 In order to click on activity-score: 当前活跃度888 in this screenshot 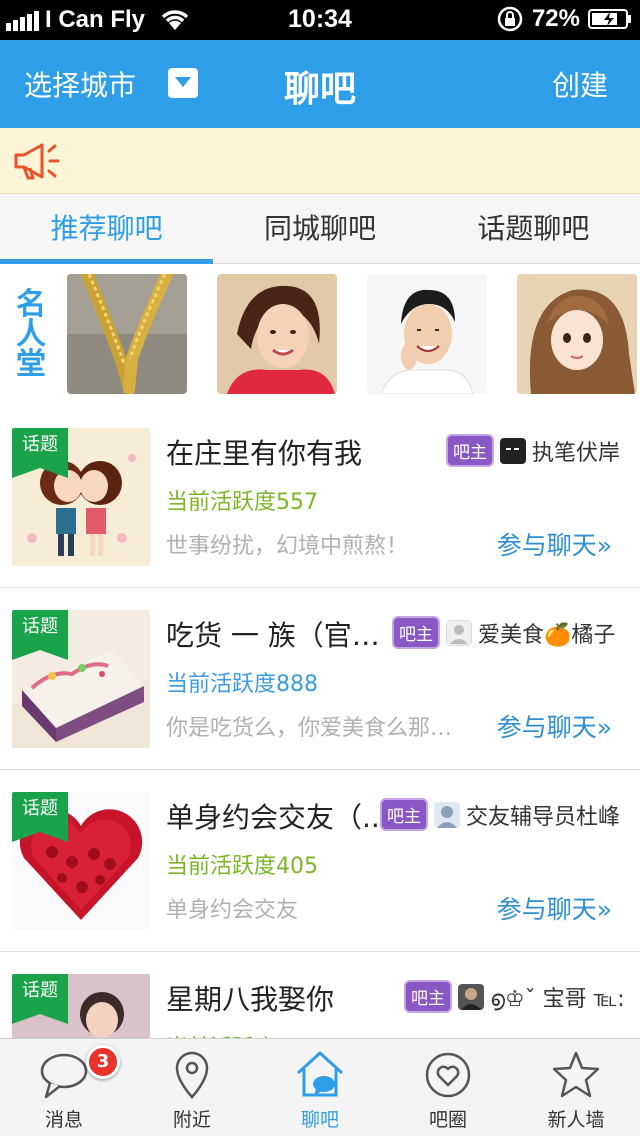, I will do `click(242, 684)`.